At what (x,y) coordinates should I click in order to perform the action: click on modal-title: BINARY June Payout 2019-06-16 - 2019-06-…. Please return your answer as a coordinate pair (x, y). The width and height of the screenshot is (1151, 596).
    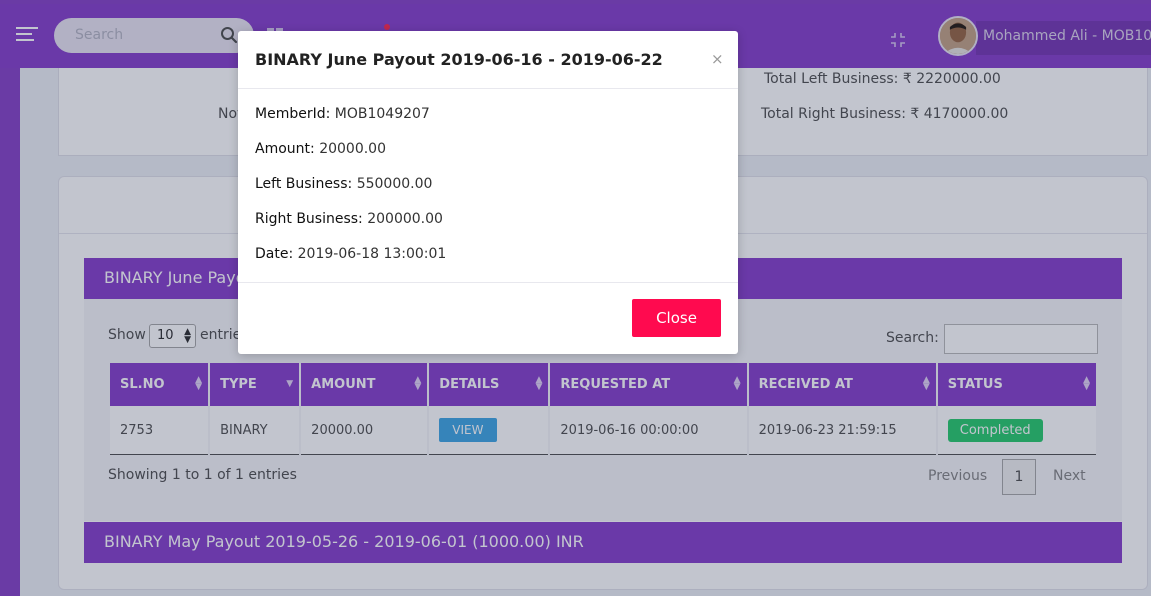
    Looking at the image, I should click on (459, 59).